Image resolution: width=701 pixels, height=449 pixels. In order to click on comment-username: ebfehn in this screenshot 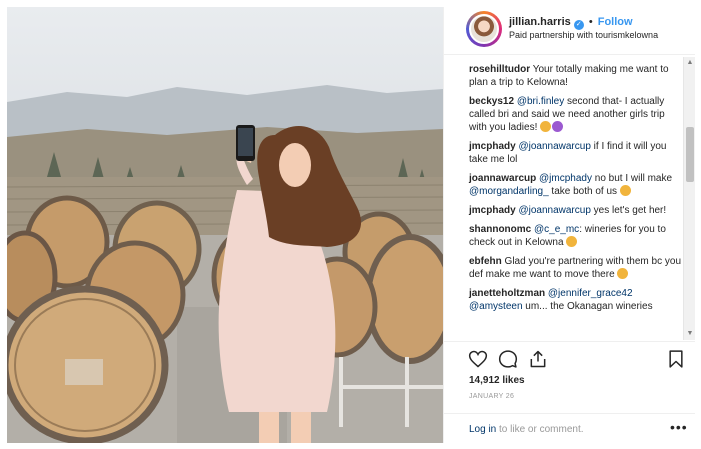, I will do `click(485, 261)`.